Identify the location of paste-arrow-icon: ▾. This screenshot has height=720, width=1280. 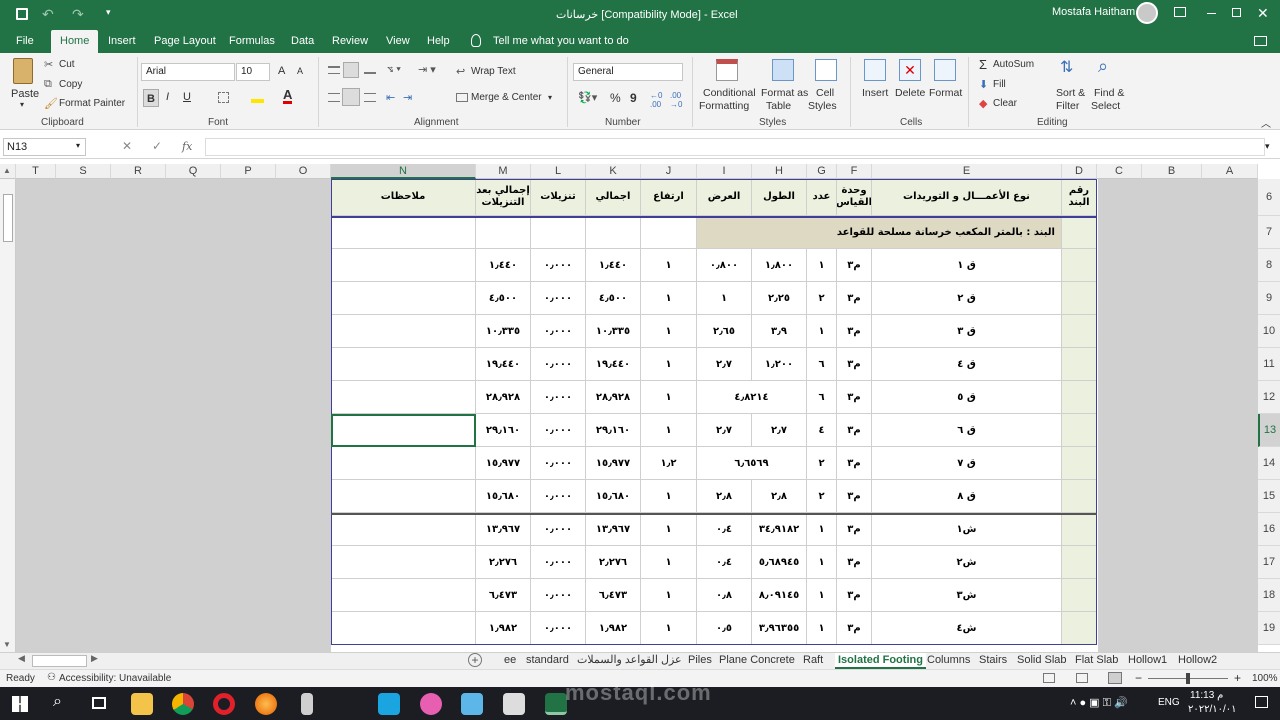
(22, 104).